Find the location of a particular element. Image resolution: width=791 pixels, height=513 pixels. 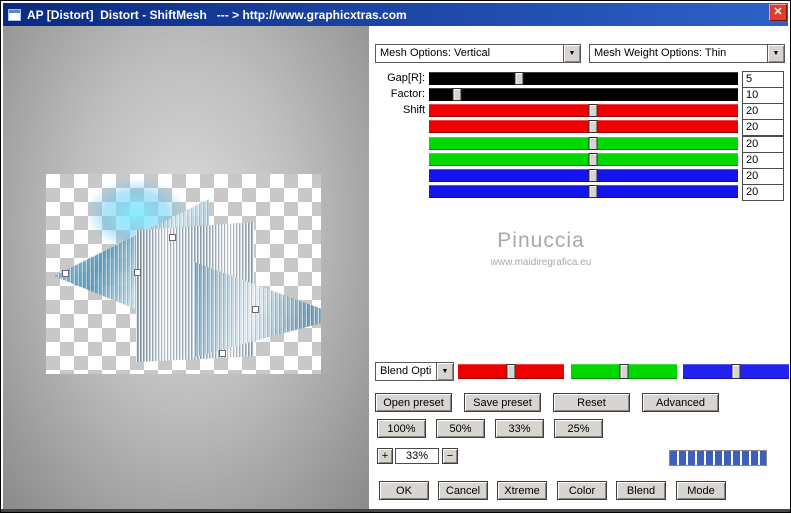

blend-green-slider is located at coordinates (624, 371).